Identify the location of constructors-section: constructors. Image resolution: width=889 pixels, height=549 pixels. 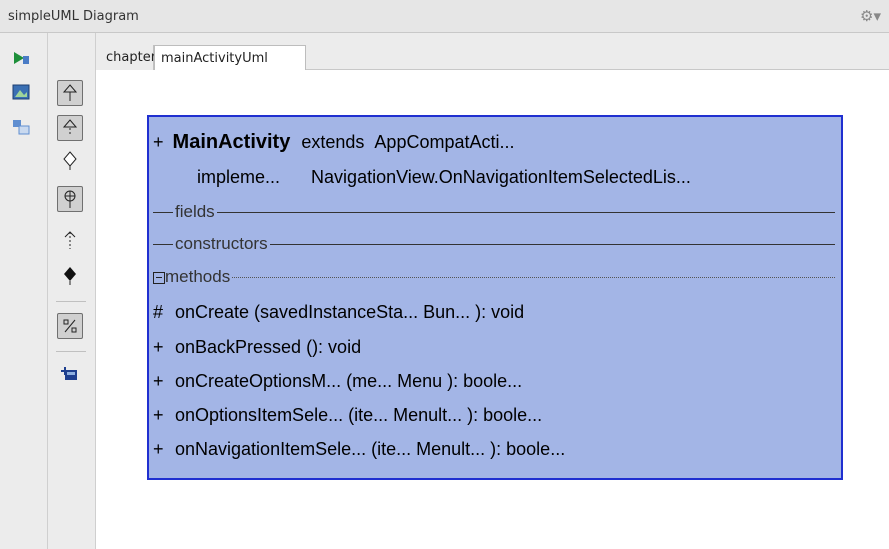
(494, 244).